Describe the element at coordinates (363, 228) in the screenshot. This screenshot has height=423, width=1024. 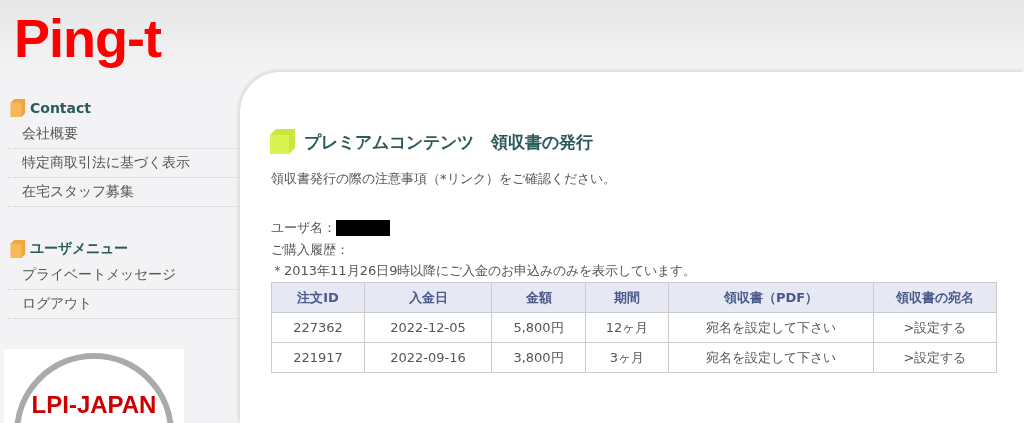
I see `redaction-block` at that location.